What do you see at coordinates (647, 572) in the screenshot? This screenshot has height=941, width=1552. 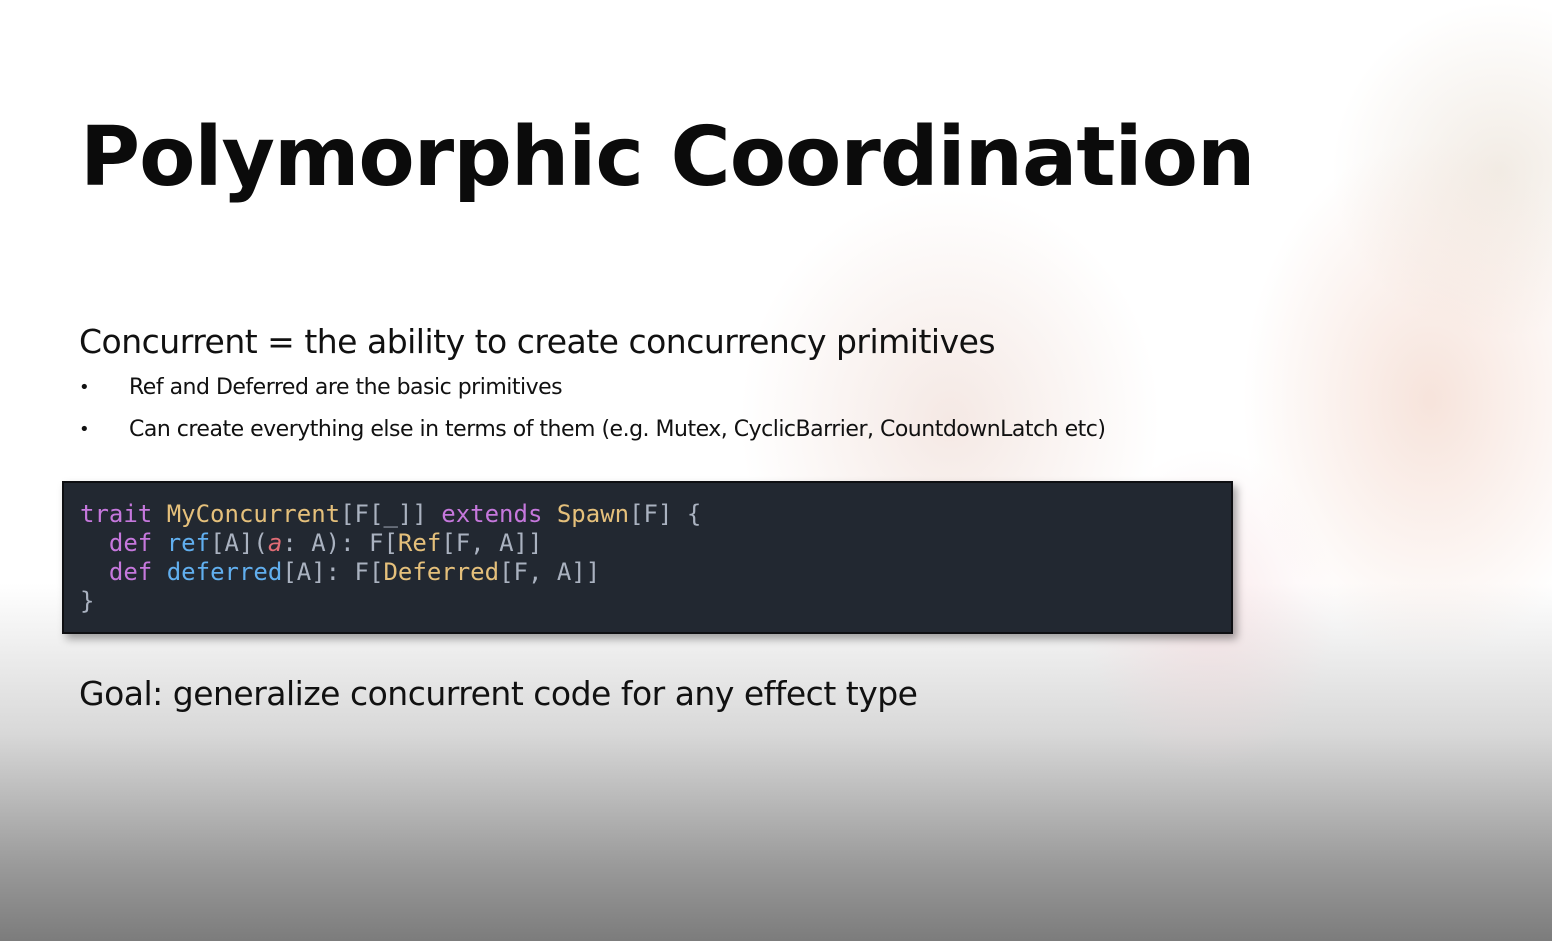 I see `code-line: def deferred[A]: F[Deferred[F, A]]` at bounding box center [647, 572].